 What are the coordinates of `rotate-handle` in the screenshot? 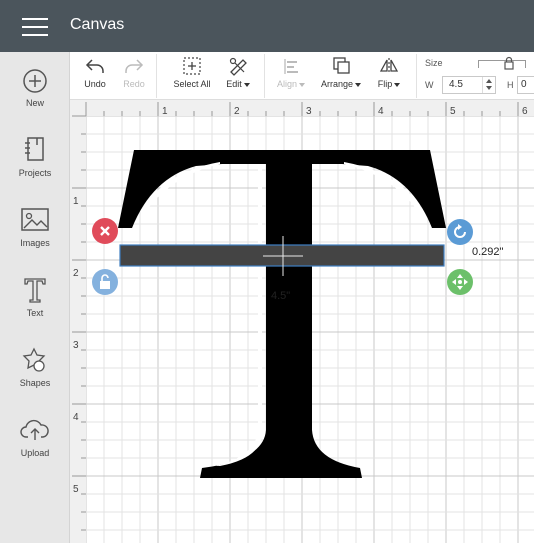 It's located at (460, 232).